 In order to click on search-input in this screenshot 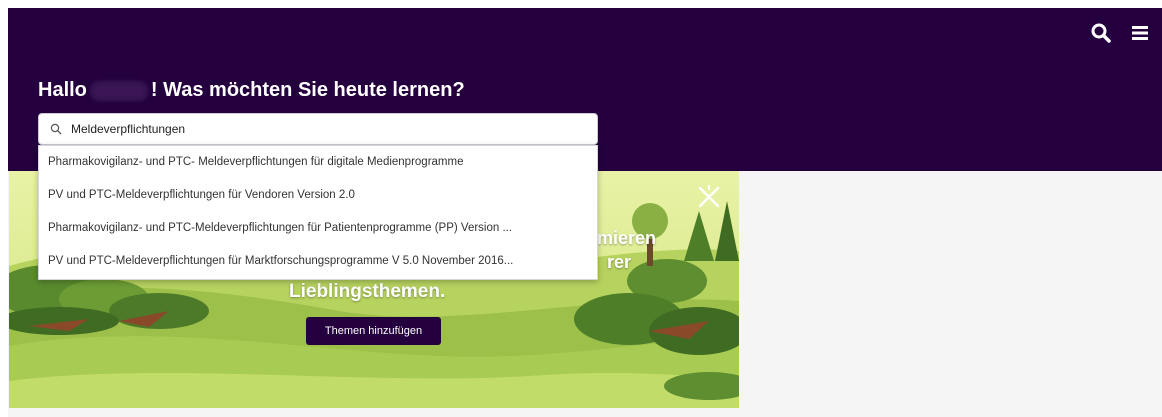, I will do `click(321, 129)`.